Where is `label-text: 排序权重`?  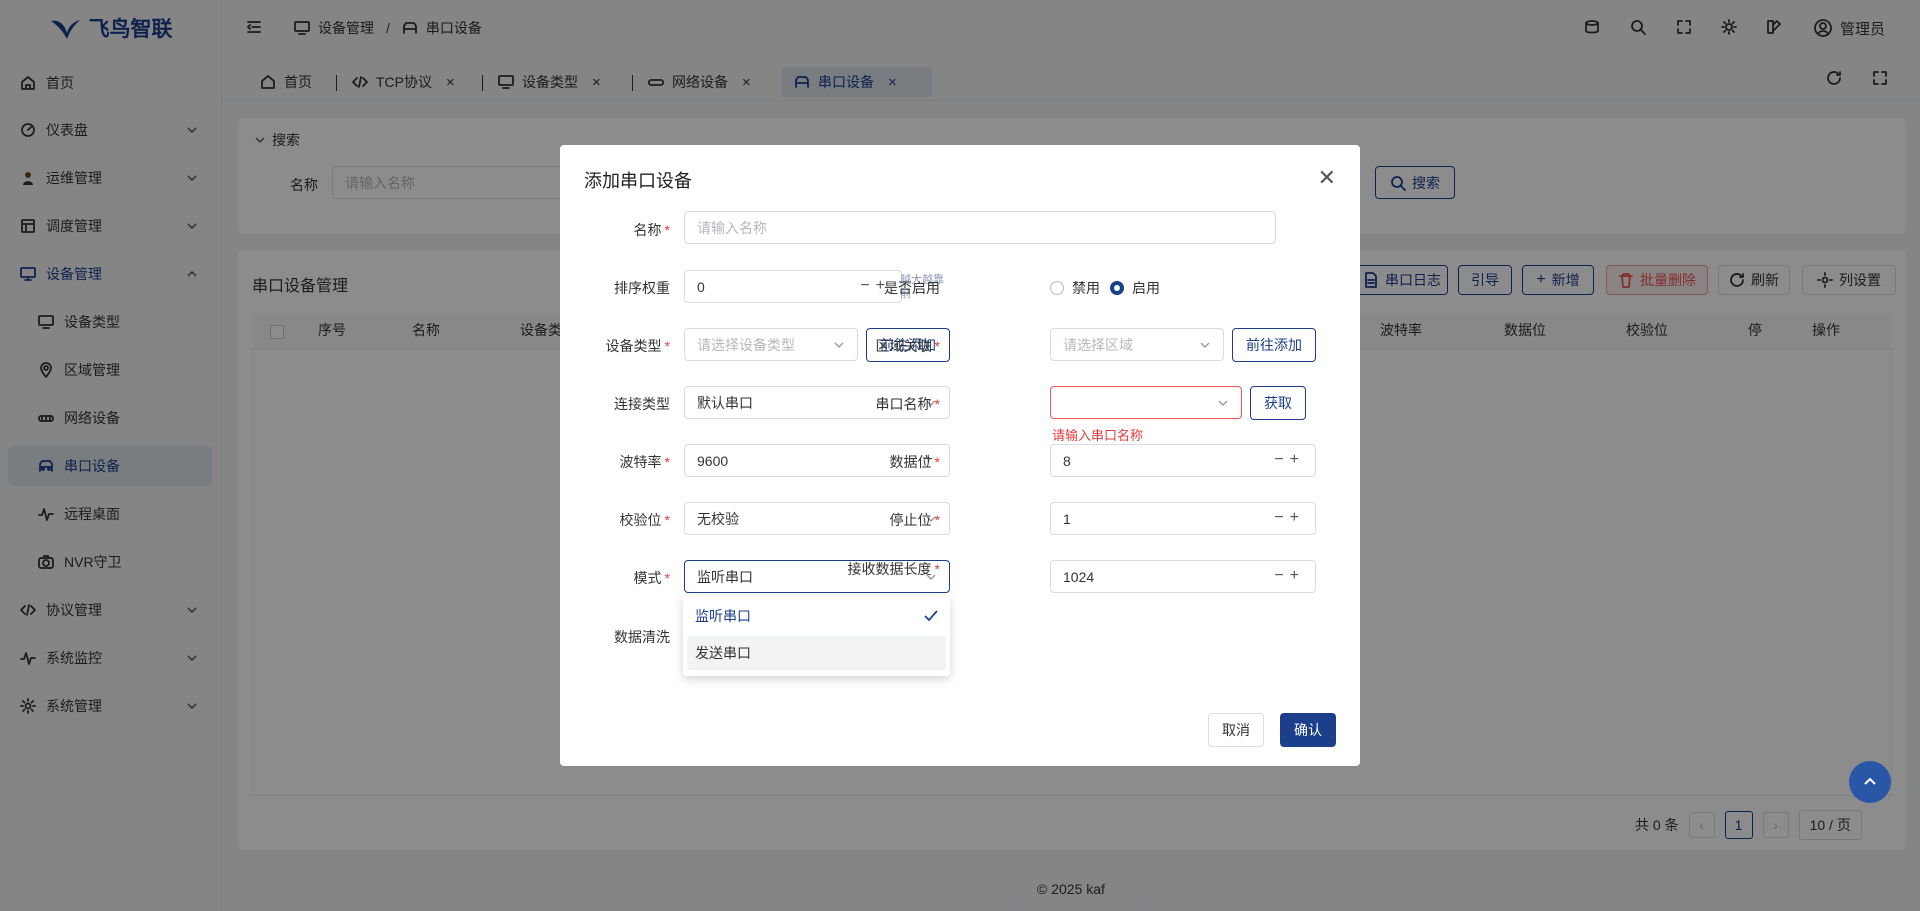
label-text: 排序权重 is located at coordinates (642, 288).